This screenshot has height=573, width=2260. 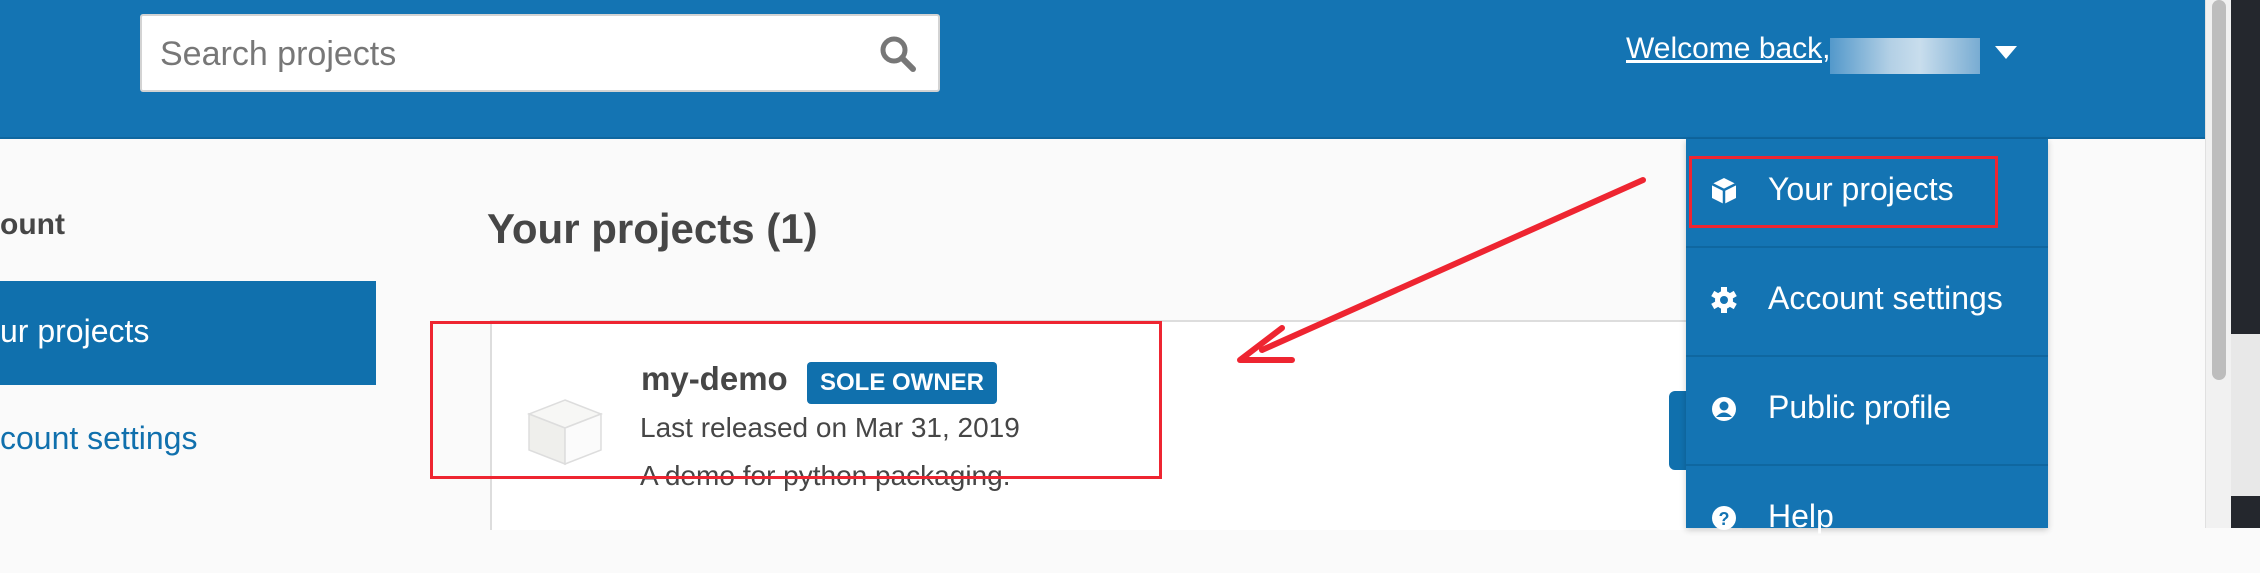 I want to click on window-edge-panel, so click(x=2245, y=415).